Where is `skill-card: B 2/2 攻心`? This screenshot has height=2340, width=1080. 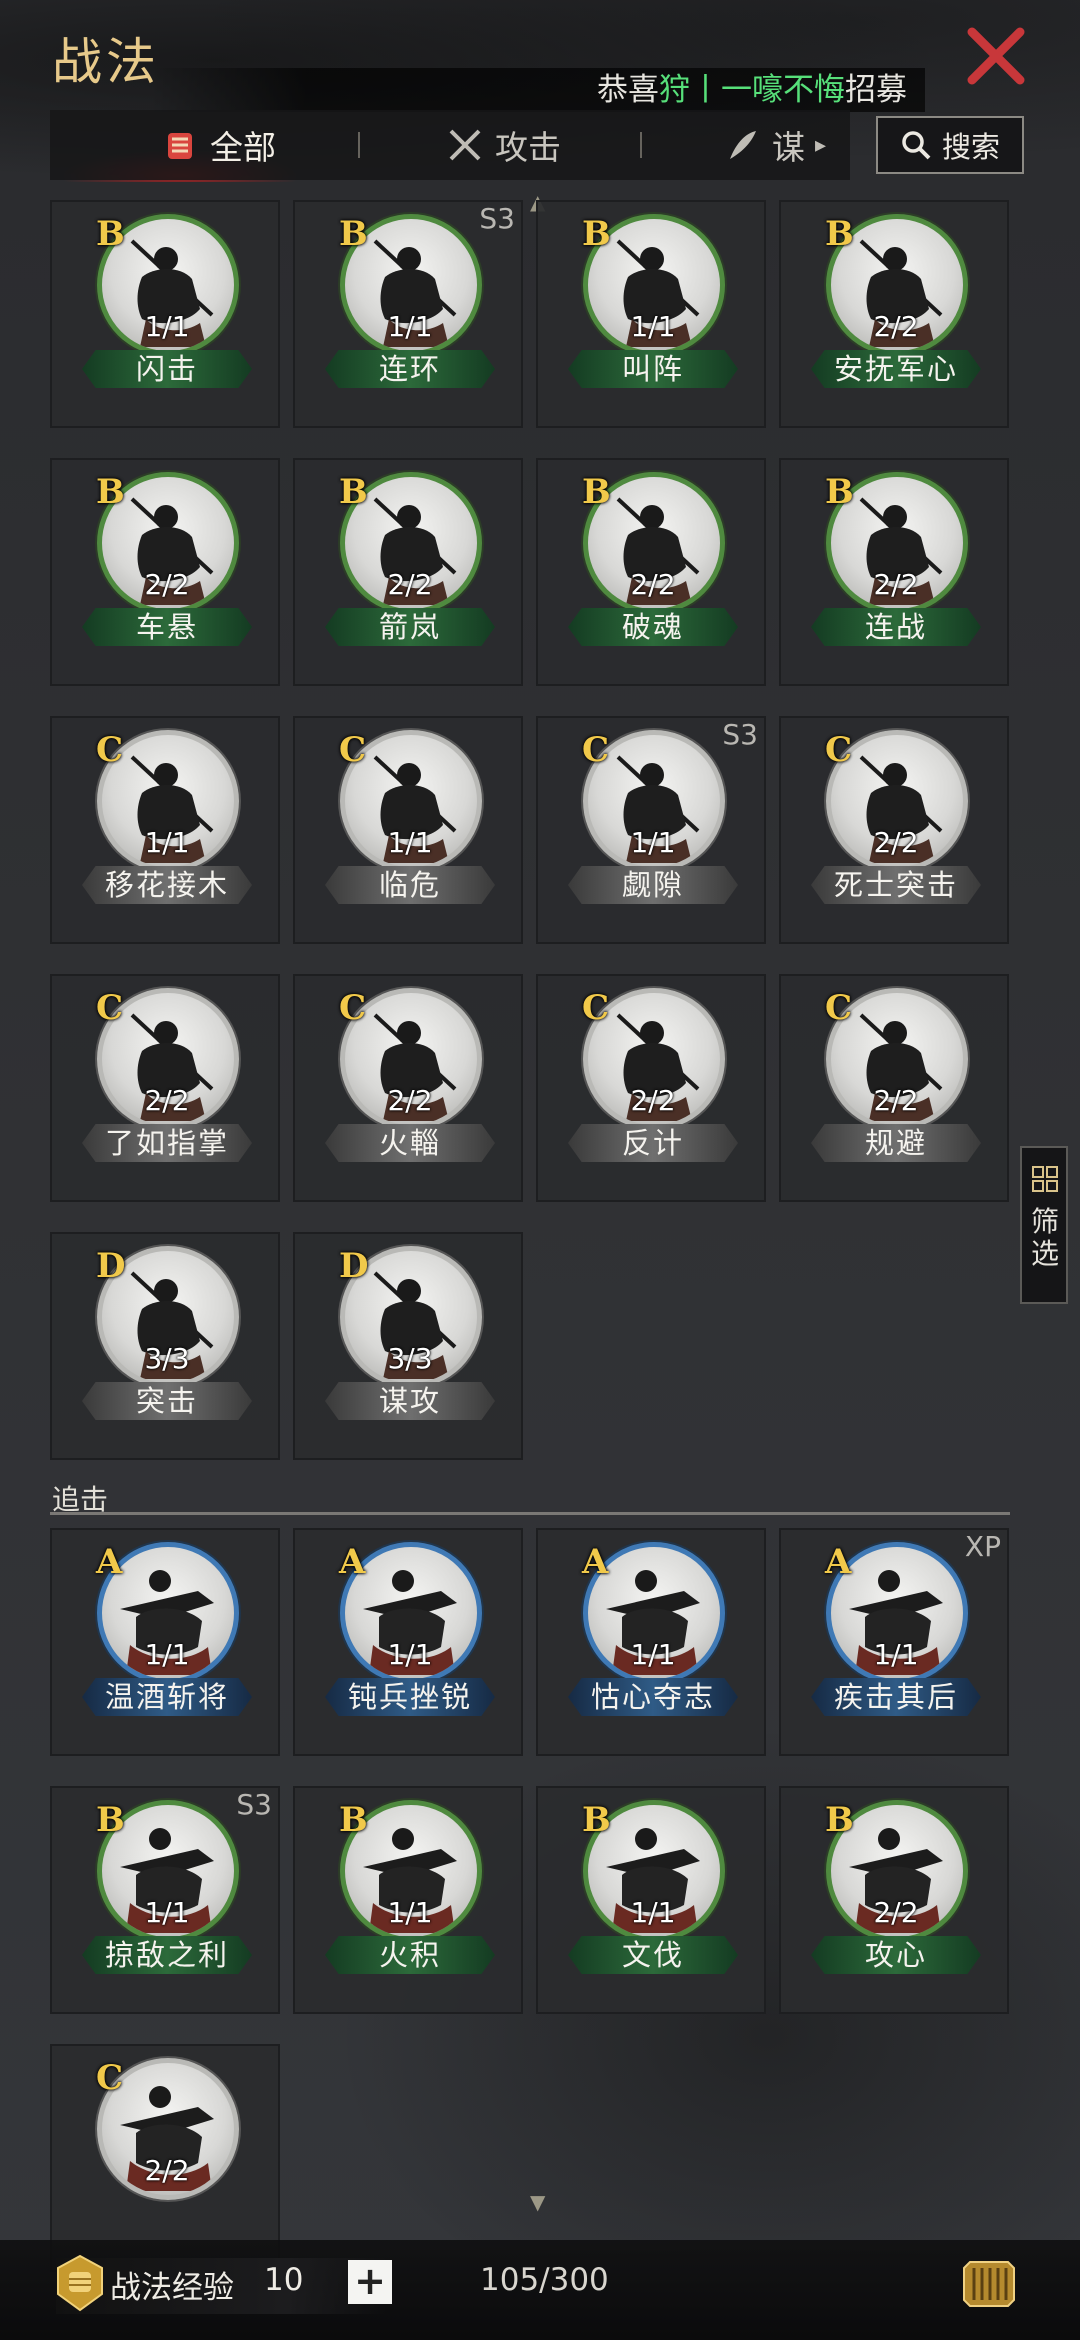
skill-card: B 2/2 攻心 is located at coordinates (894, 1900).